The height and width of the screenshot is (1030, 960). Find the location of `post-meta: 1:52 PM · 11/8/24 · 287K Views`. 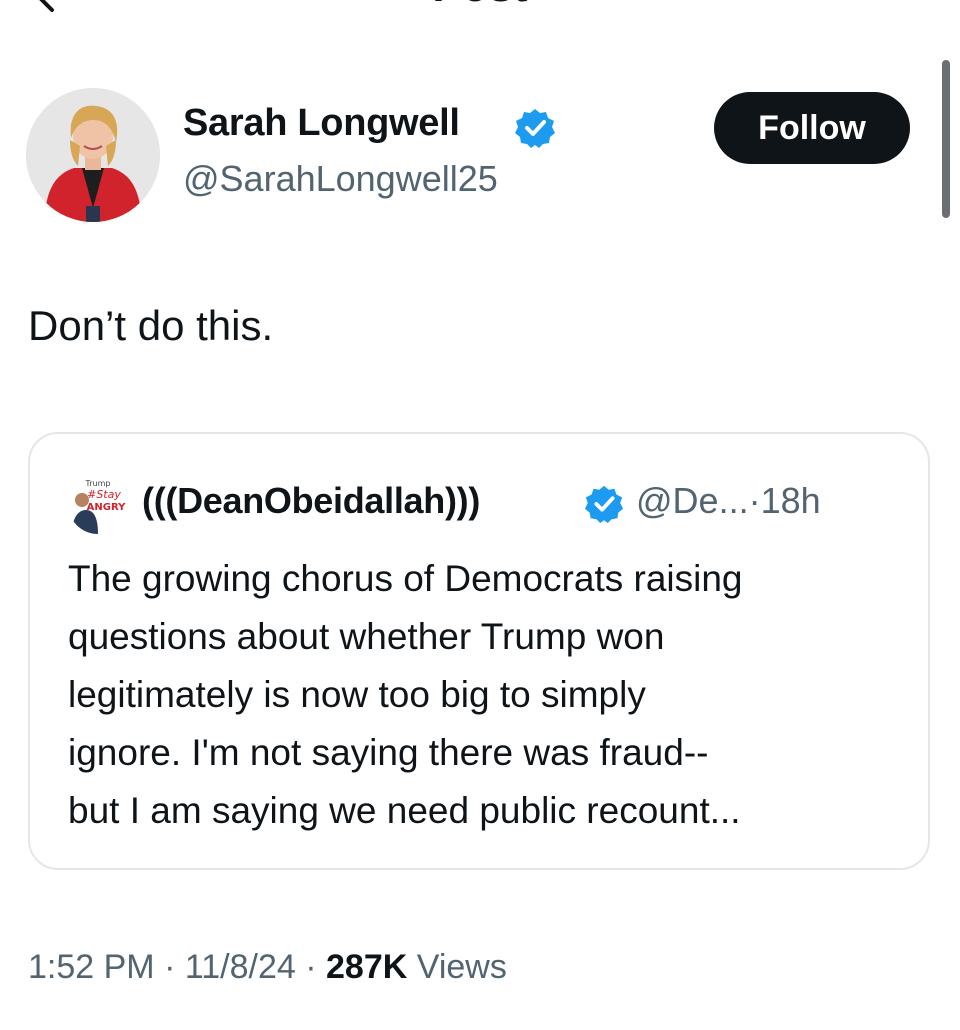

post-meta: 1:52 PM · 11/8/24 · 287K Views is located at coordinates (267, 967).